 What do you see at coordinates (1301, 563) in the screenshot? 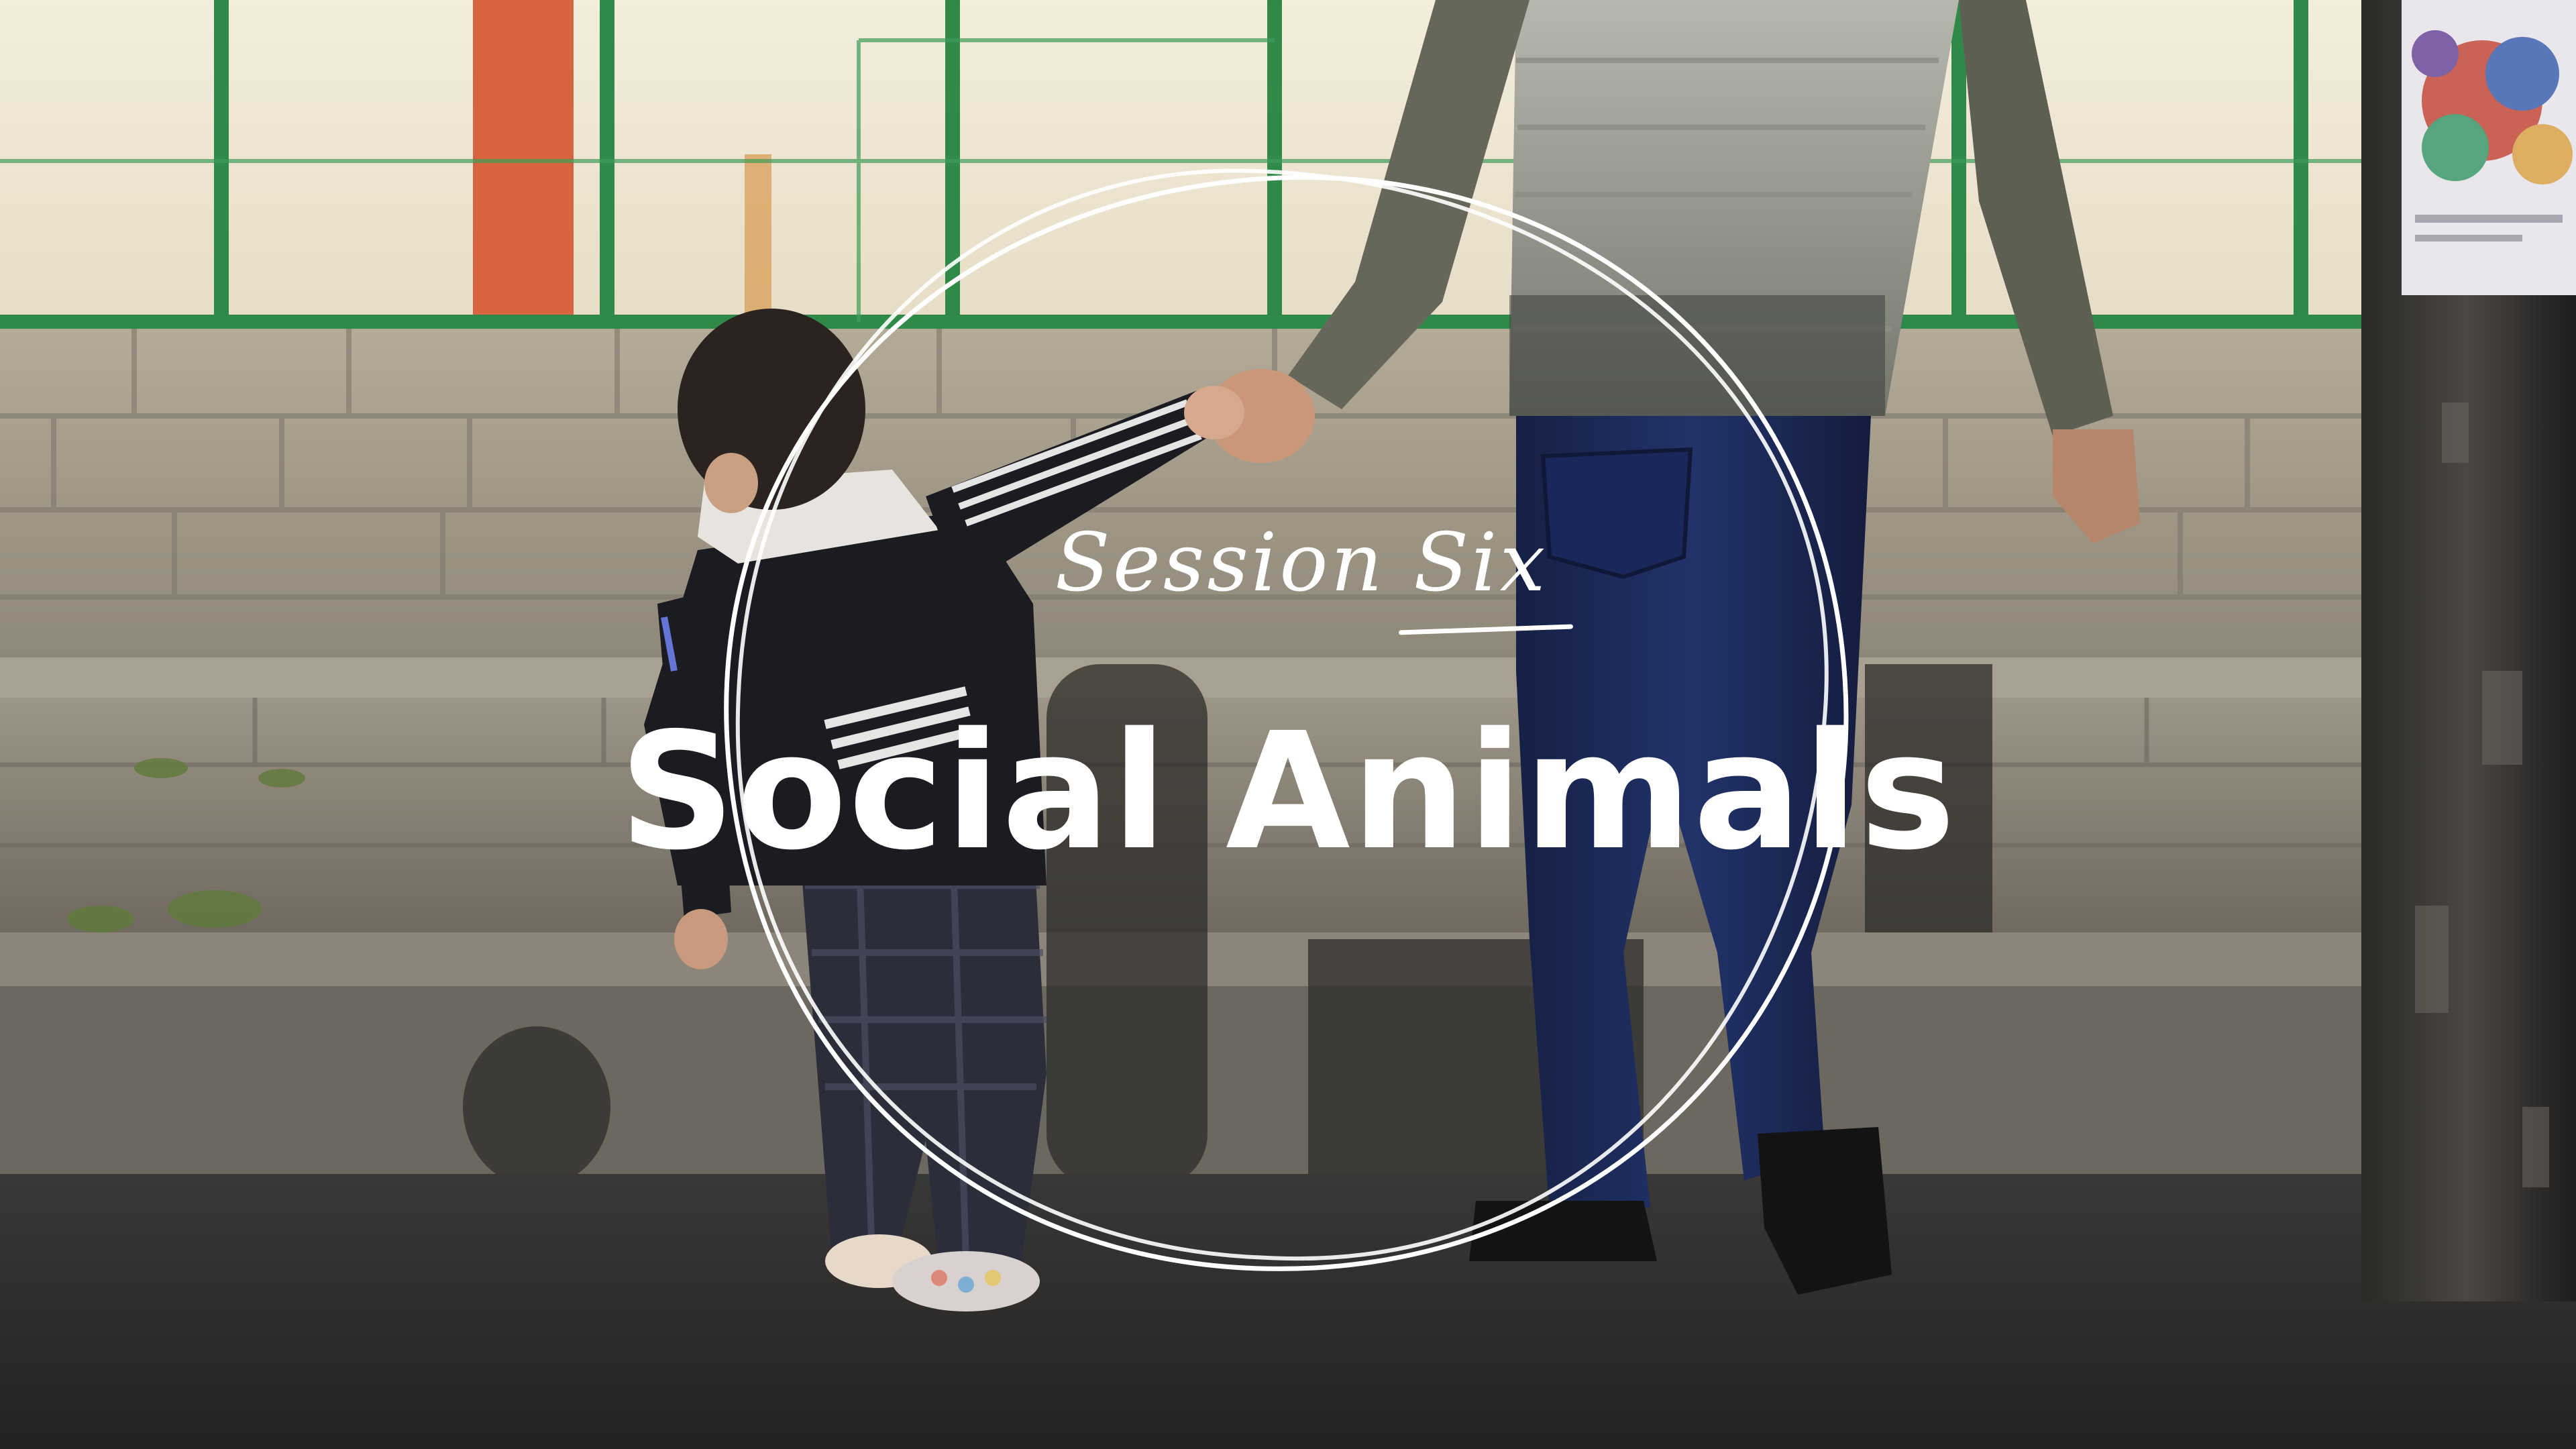
I see `session-label: Session Six` at bounding box center [1301, 563].